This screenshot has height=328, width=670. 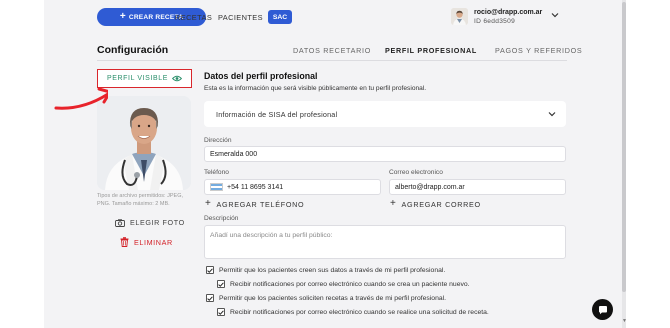 What do you see at coordinates (508, 12) in the screenshot?
I see `user-email: rocio@drapp.com.ar` at bounding box center [508, 12].